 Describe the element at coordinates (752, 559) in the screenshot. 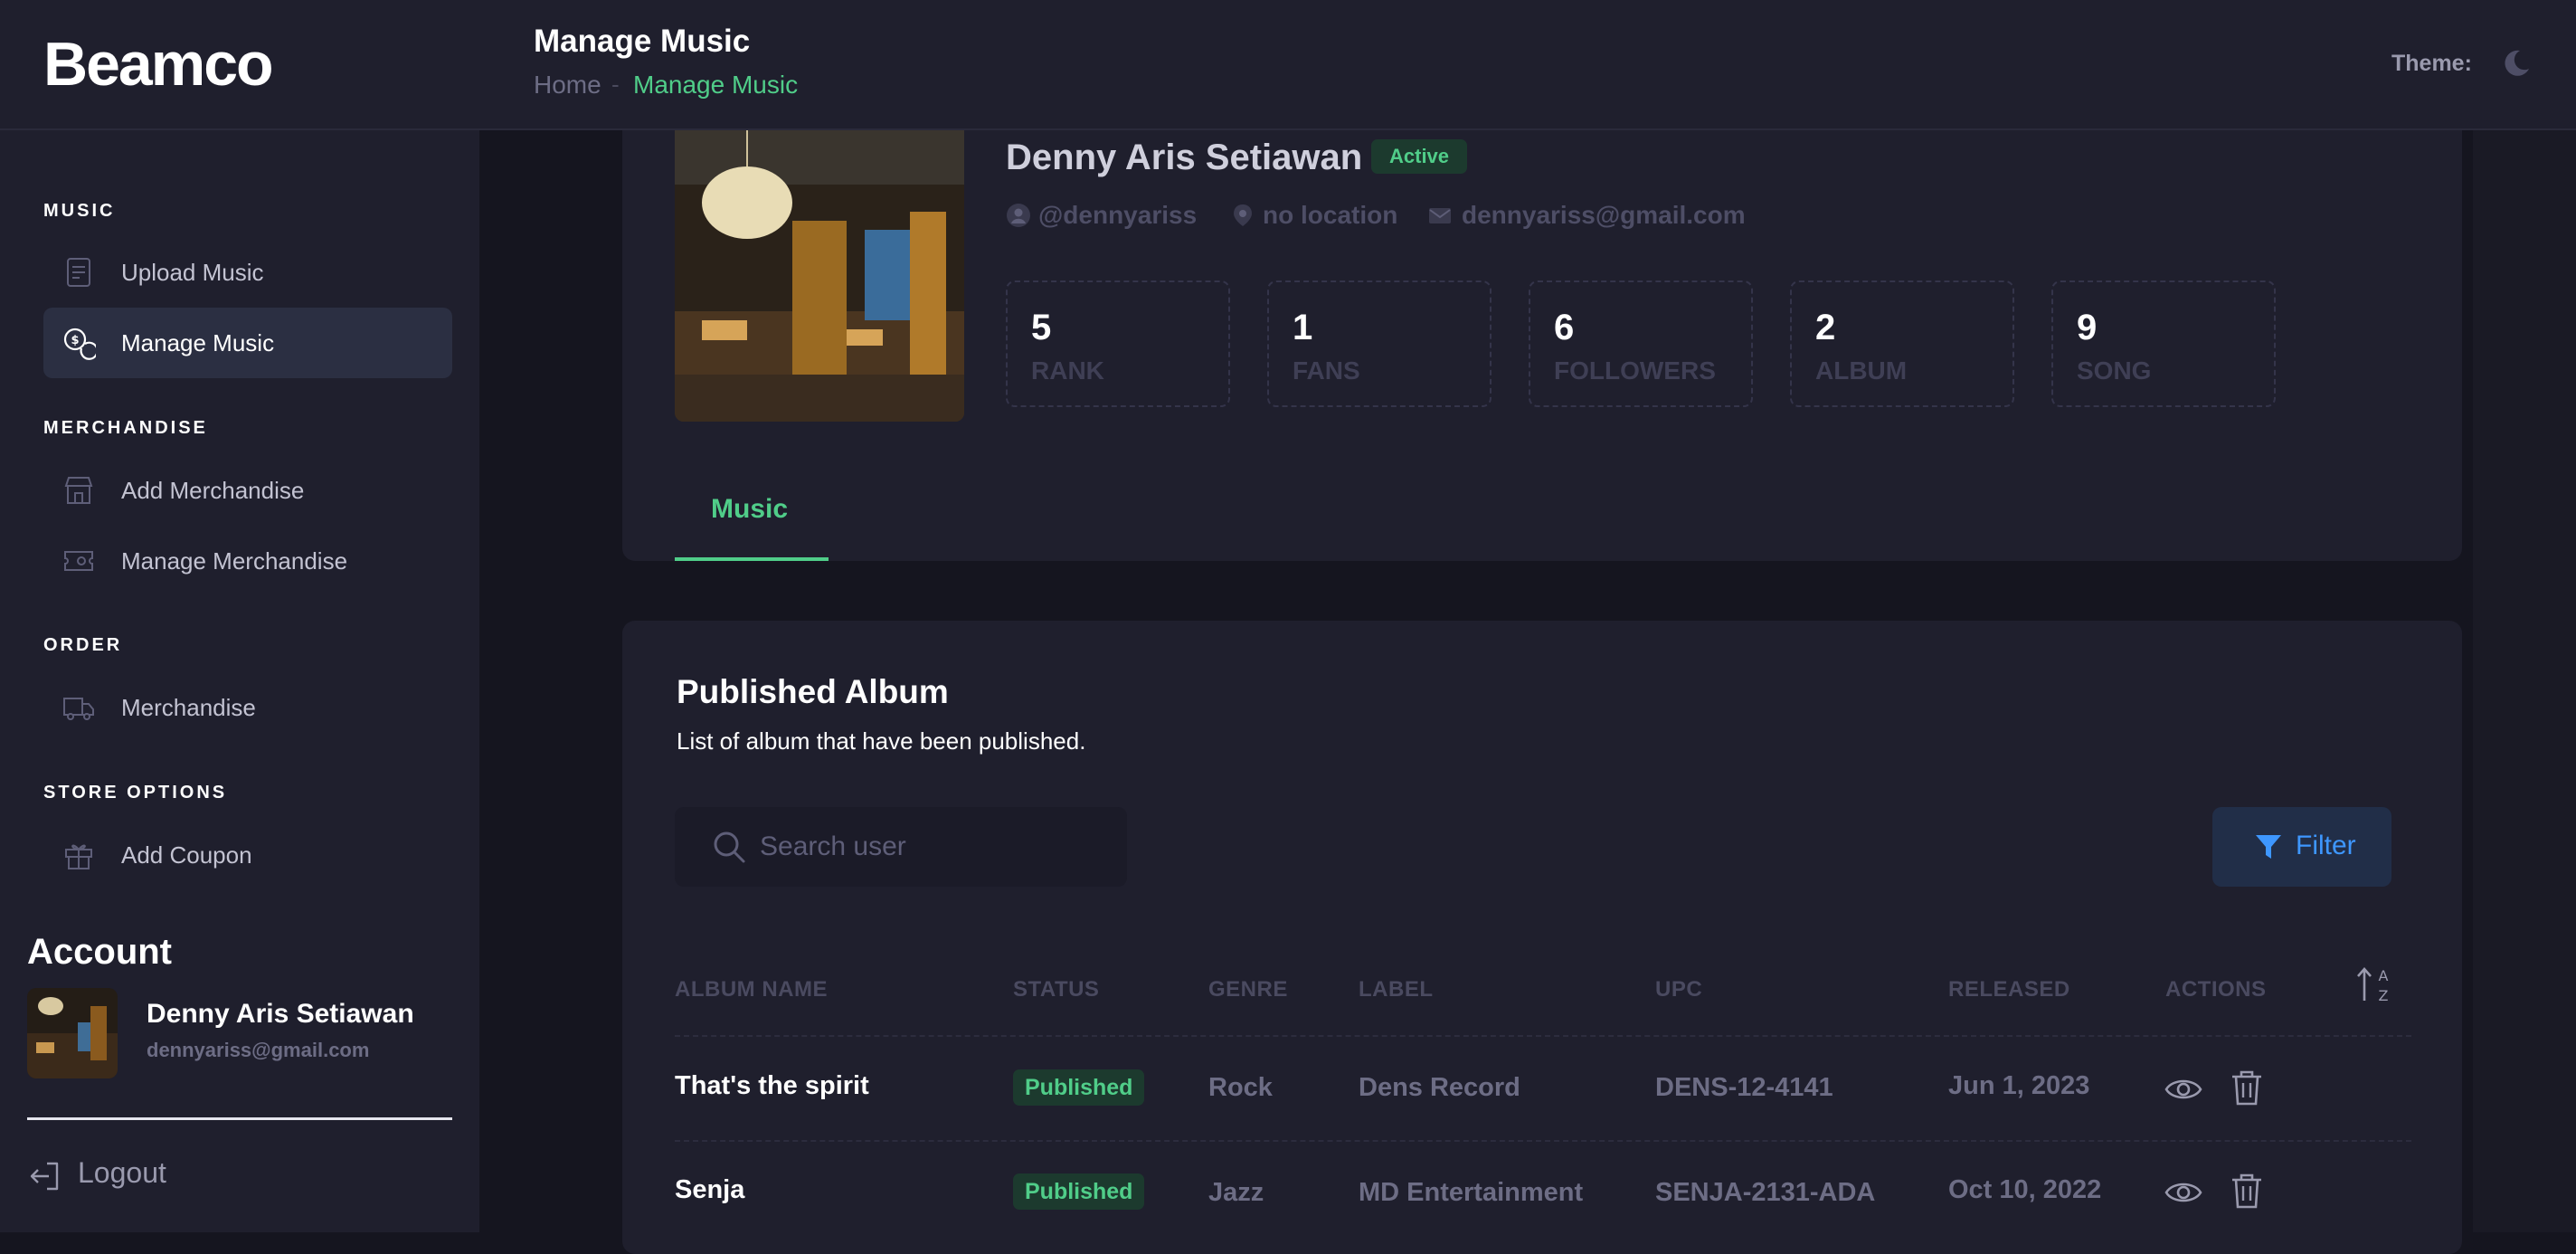

I see `tab-active-indicator` at that location.